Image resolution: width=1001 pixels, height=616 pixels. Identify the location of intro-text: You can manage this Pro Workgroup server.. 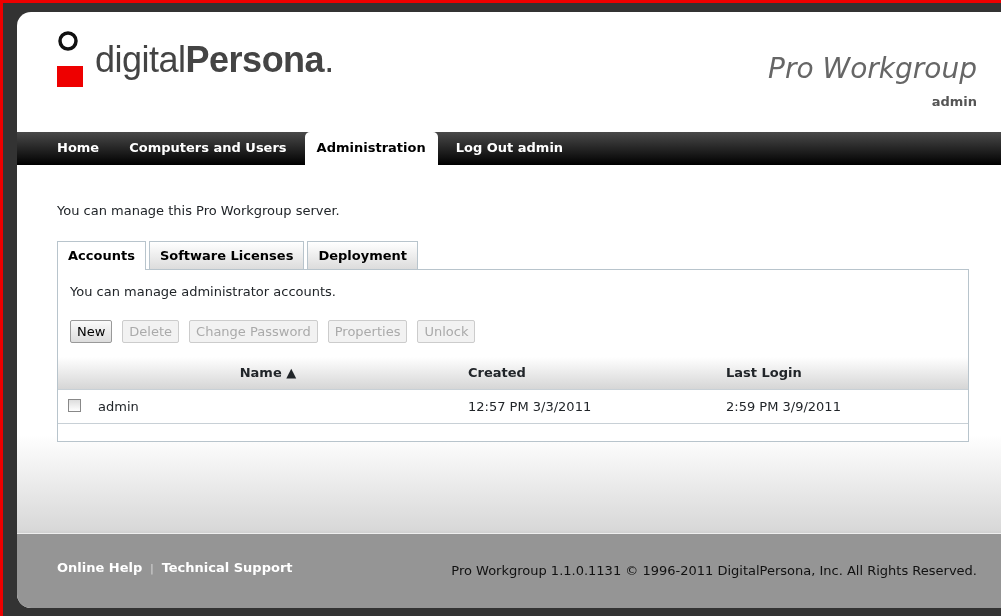
(199, 211).